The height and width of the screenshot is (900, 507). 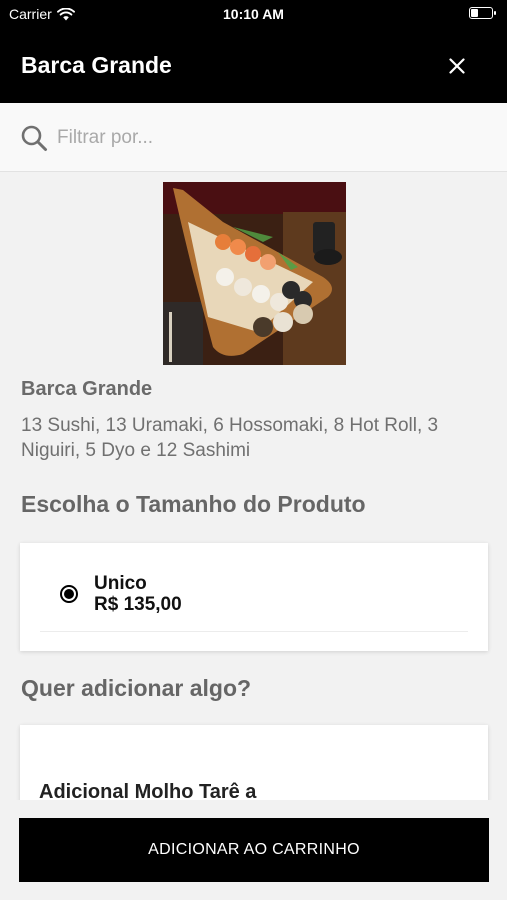 What do you see at coordinates (138, 604) in the screenshot?
I see `size-option-price: R$ 135,00` at bounding box center [138, 604].